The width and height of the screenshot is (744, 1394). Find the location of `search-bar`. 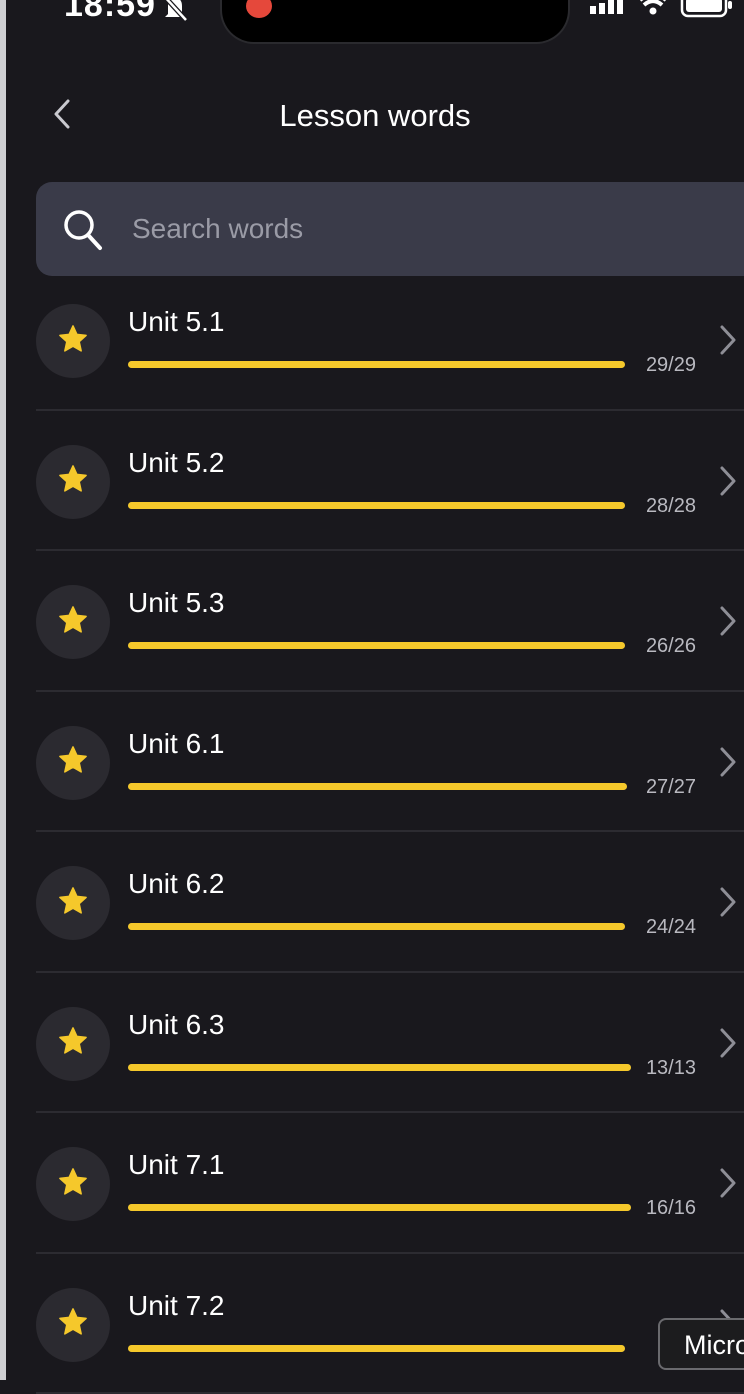

search-bar is located at coordinates (390, 229).